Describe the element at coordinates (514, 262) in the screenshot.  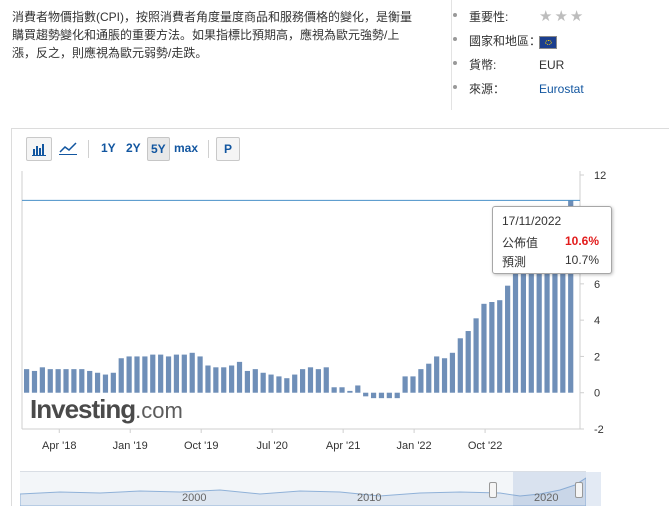
I see `tooltip-forecast-label: 預測` at that location.